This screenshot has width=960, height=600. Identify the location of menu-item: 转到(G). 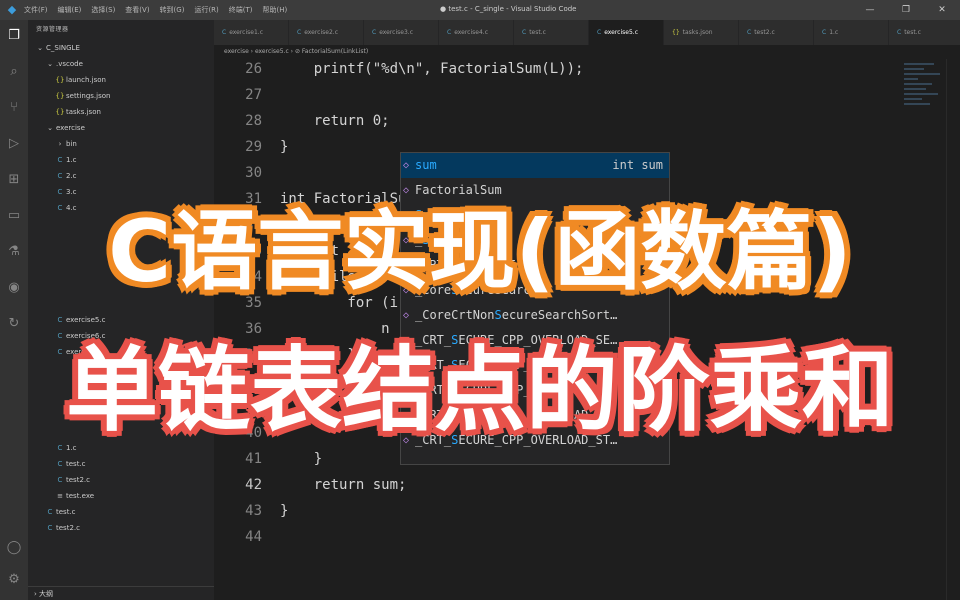
(172, 10).